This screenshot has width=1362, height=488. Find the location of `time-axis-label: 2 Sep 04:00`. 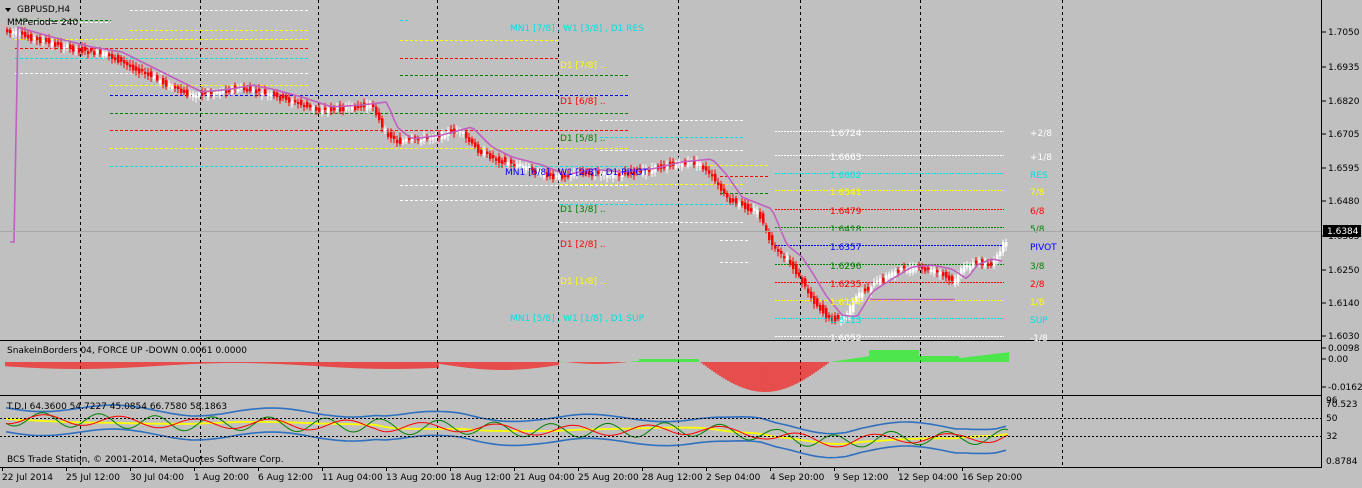

time-axis-label: 2 Sep 04:00 is located at coordinates (733, 478).